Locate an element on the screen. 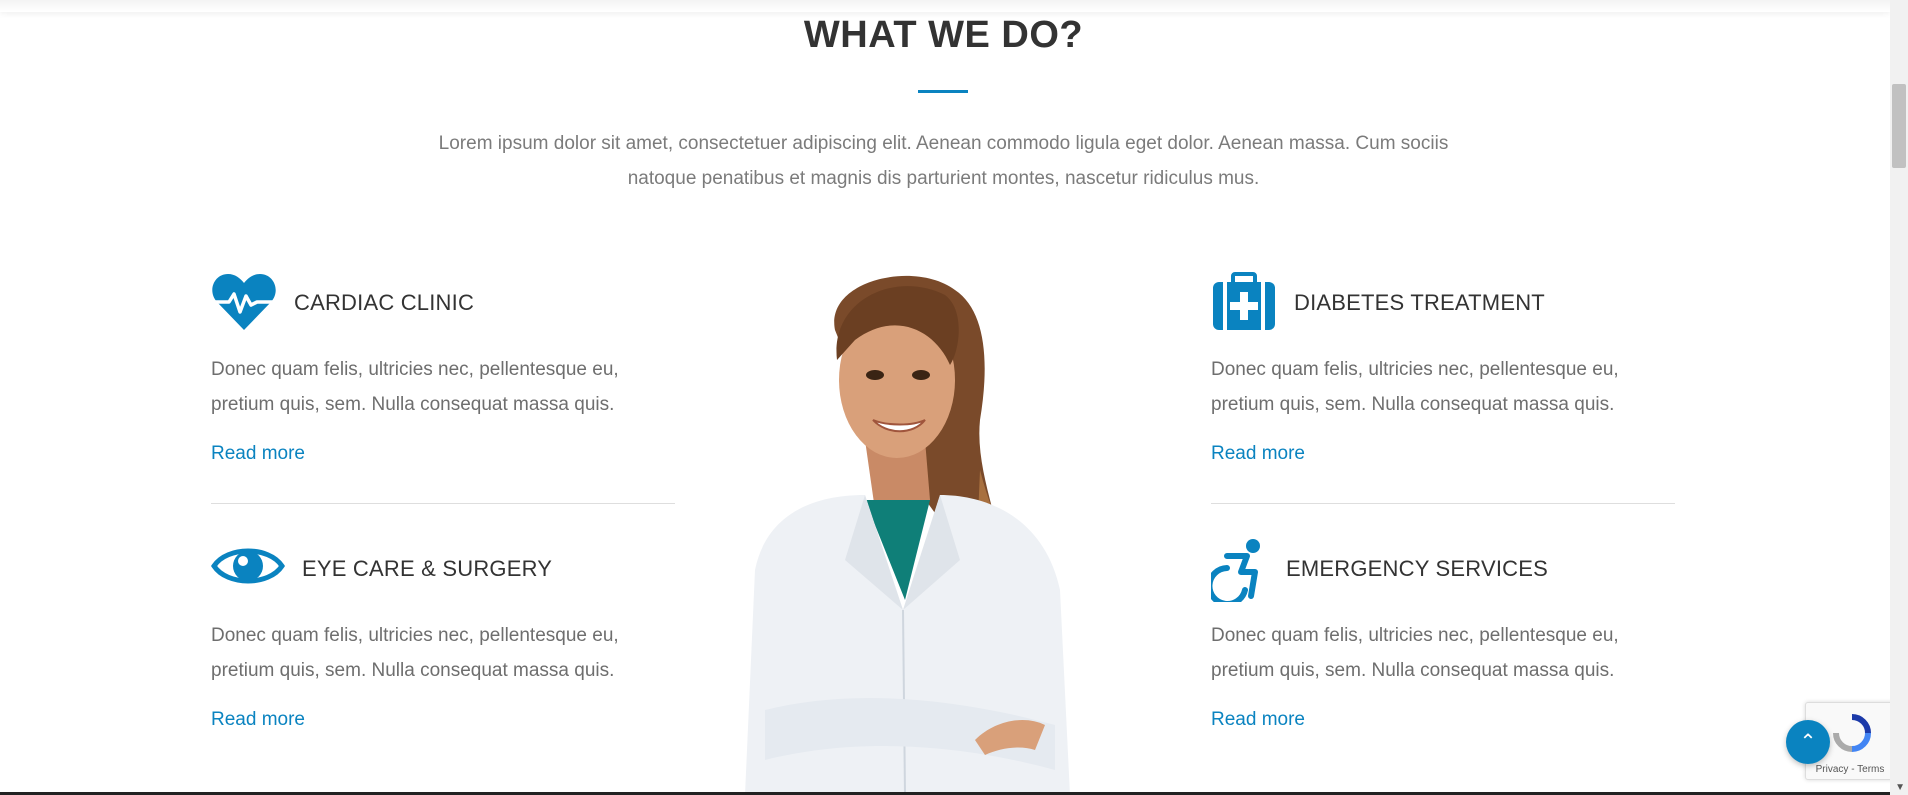  back-to-top-button: ⌃ is located at coordinates (1808, 742).